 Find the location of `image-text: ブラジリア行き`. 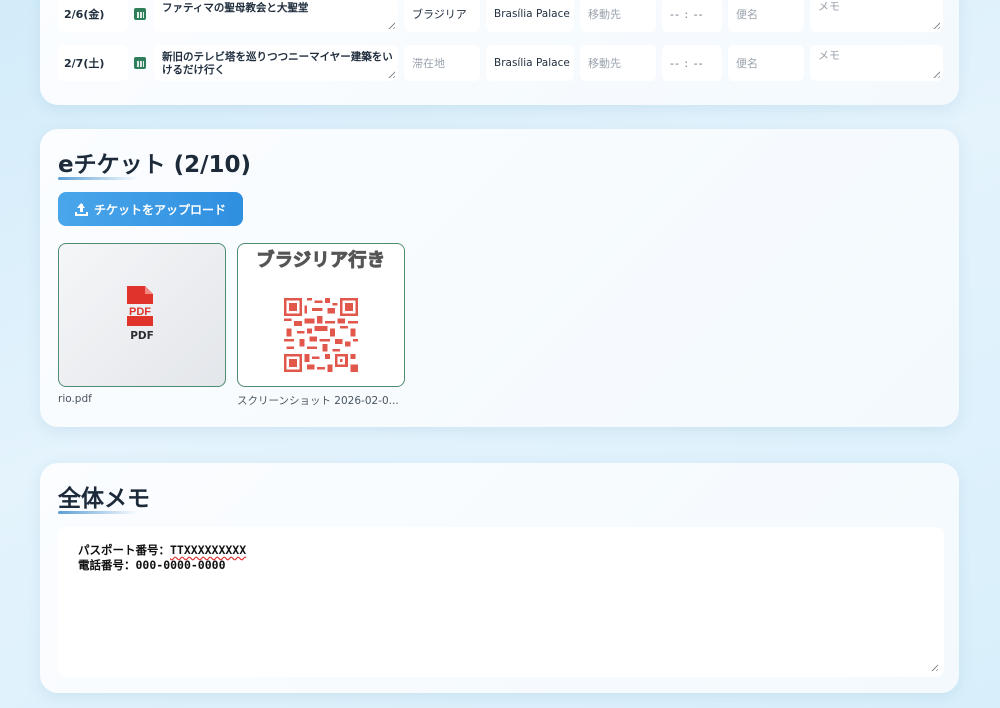

image-text: ブラジリア行き is located at coordinates (321, 261).